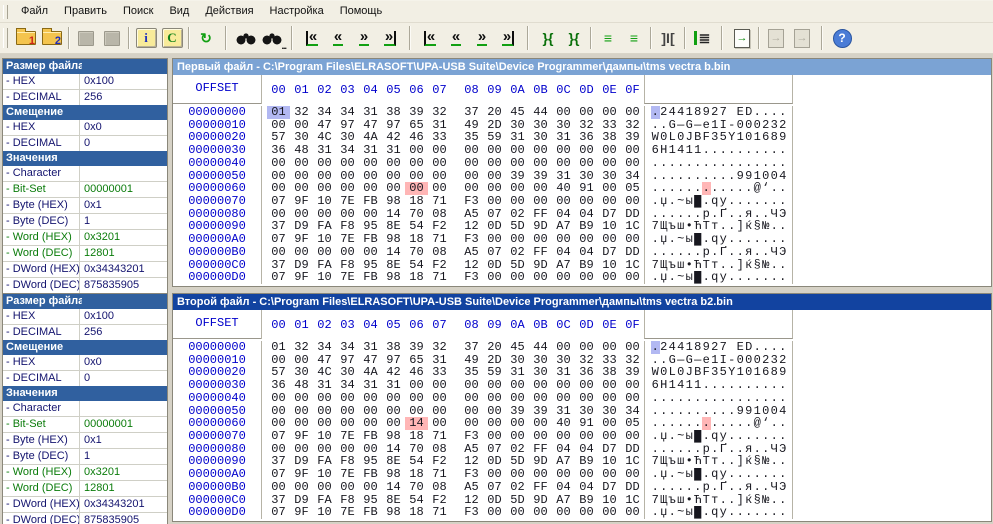 The width and height of the screenshot is (993, 524). I want to click on byte-cell: FB, so click(370, 201).